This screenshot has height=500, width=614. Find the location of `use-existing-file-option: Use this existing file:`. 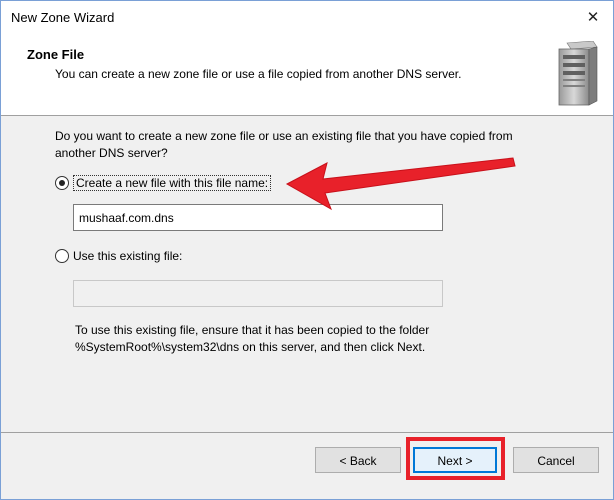

use-existing-file-option: Use this existing file: is located at coordinates (118, 256).